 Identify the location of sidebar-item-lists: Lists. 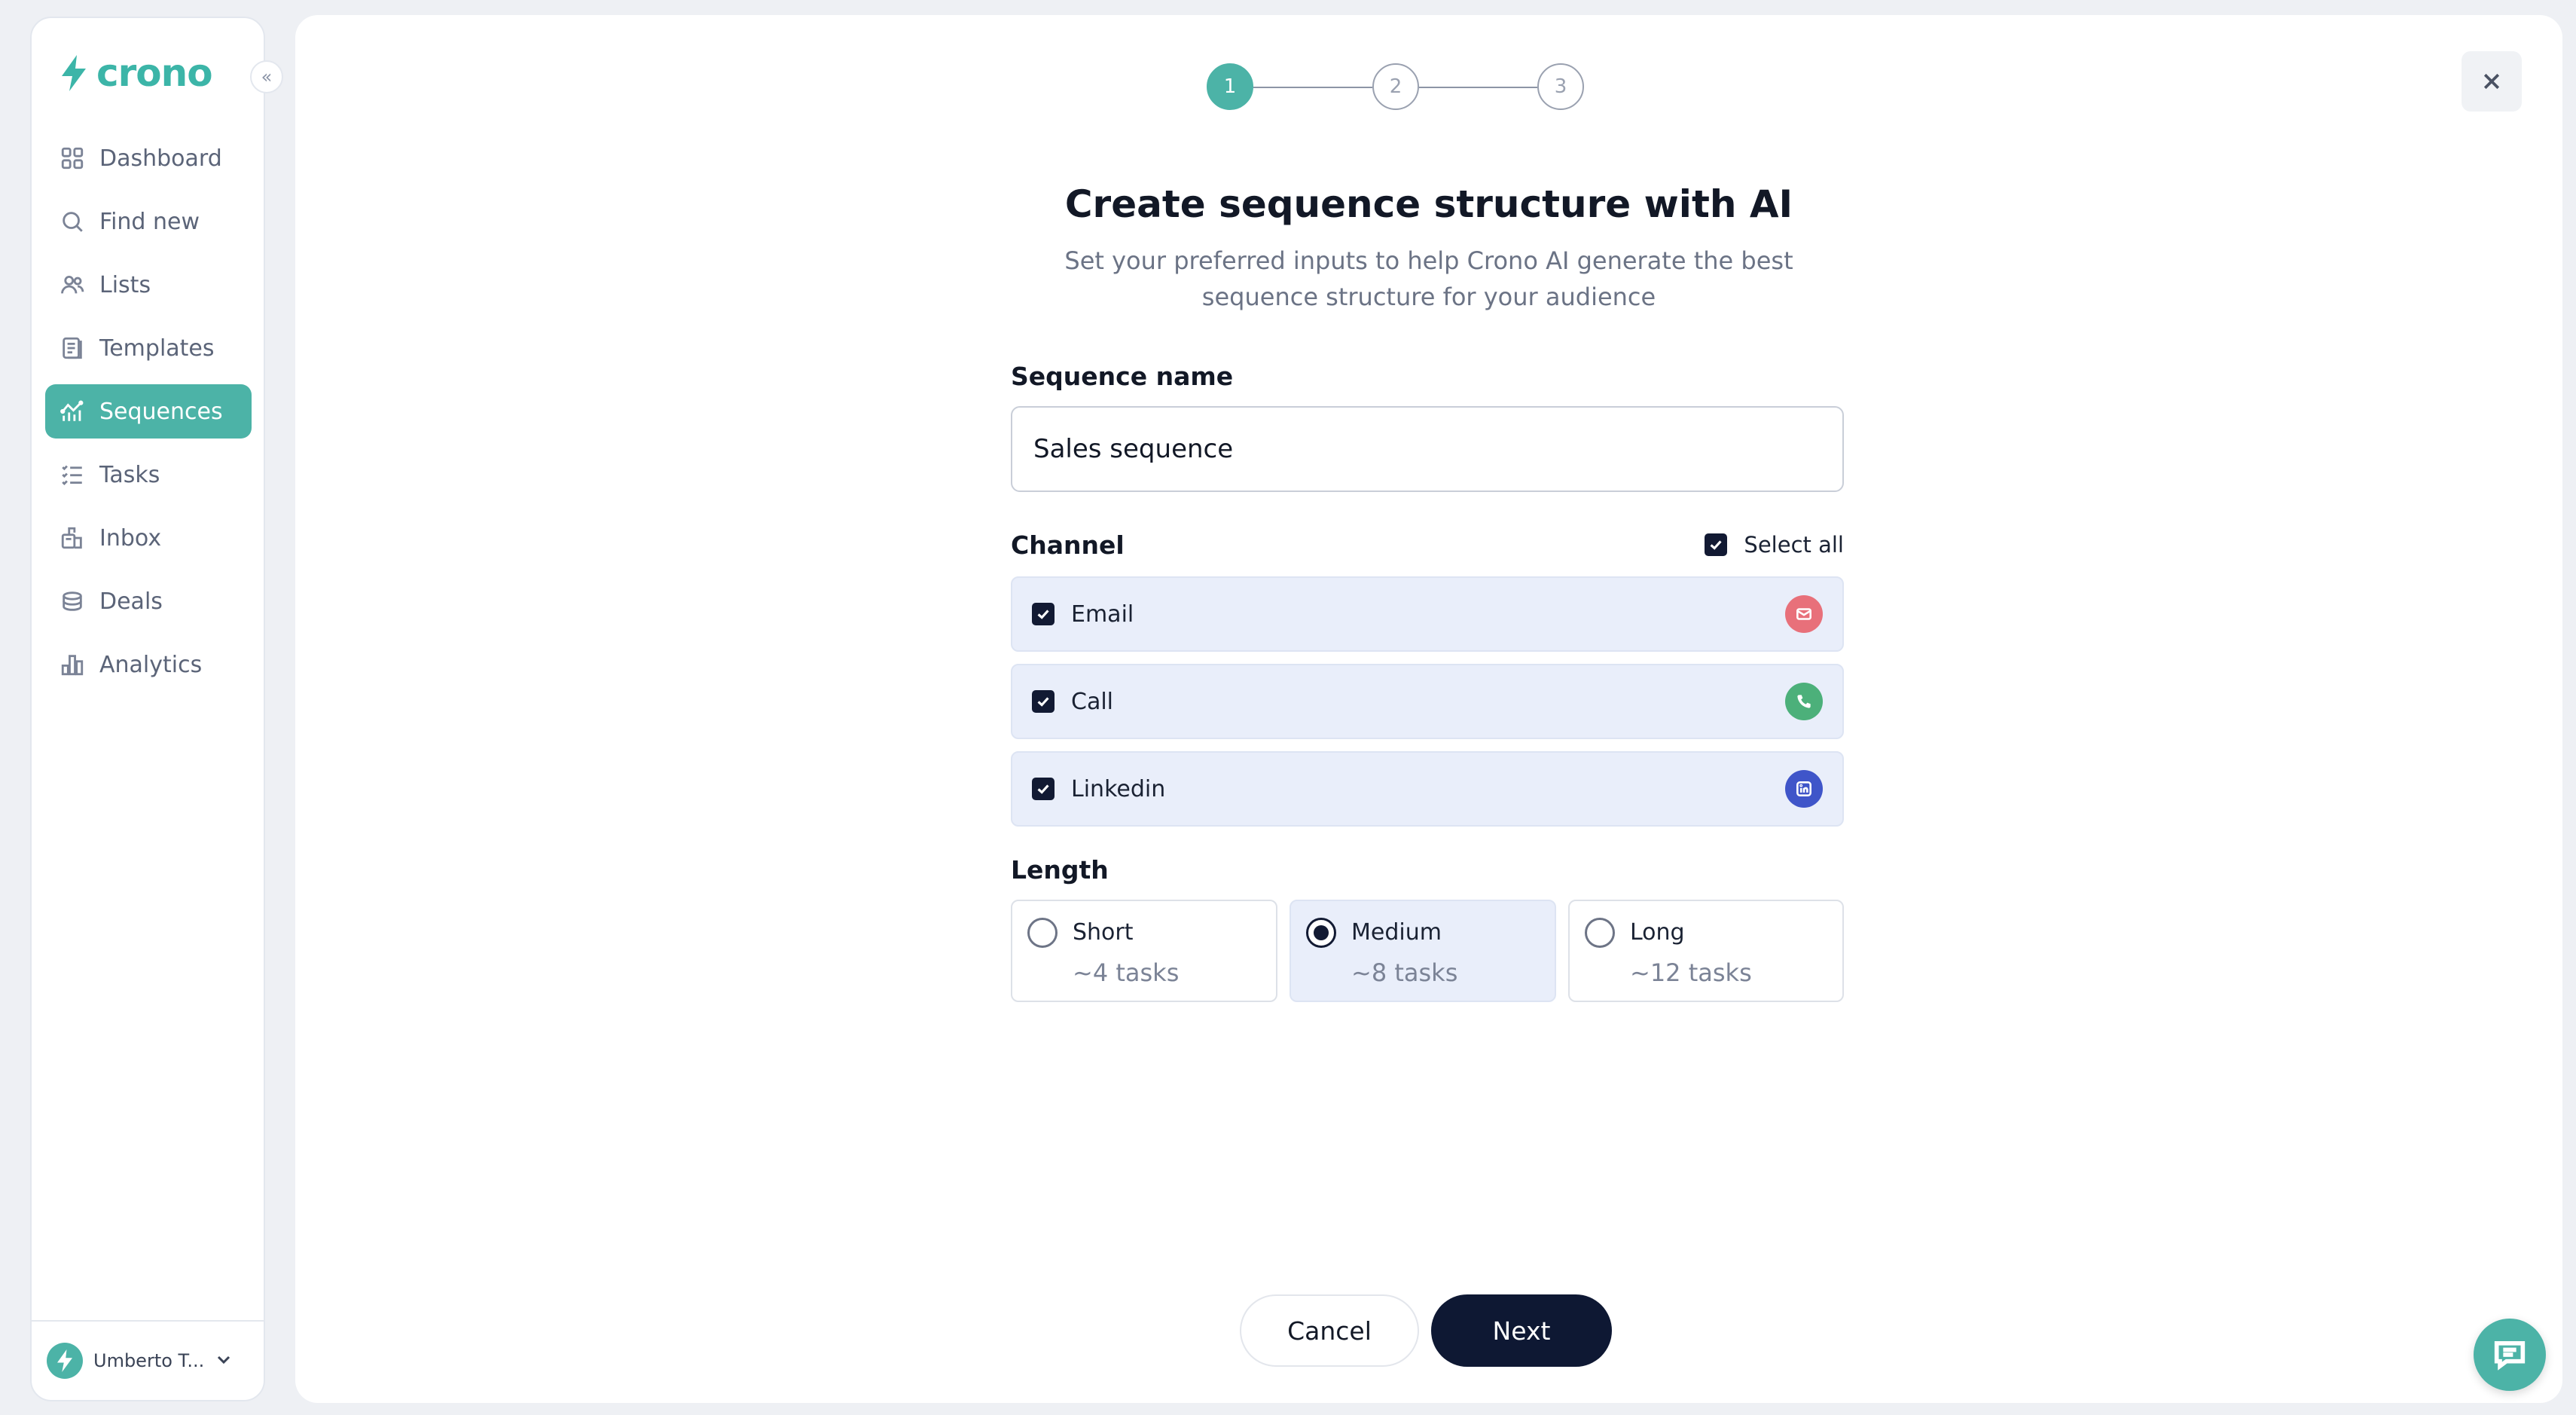
(148, 285).